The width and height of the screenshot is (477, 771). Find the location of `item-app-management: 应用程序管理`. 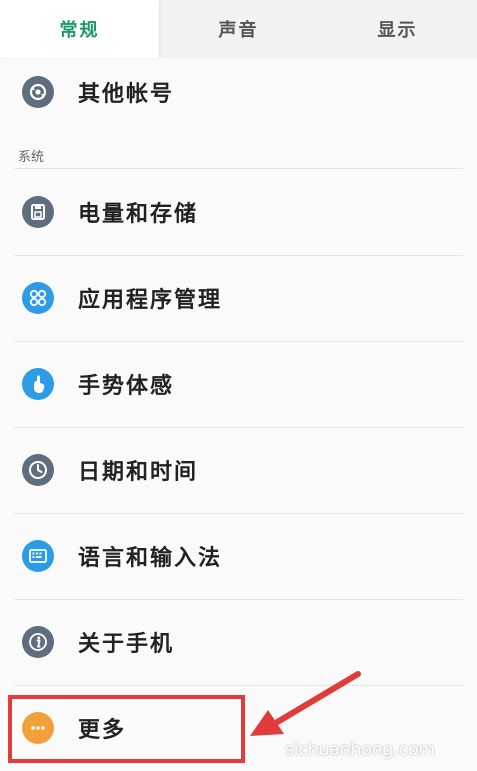

item-app-management: 应用程序管理 is located at coordinates (238, 298).